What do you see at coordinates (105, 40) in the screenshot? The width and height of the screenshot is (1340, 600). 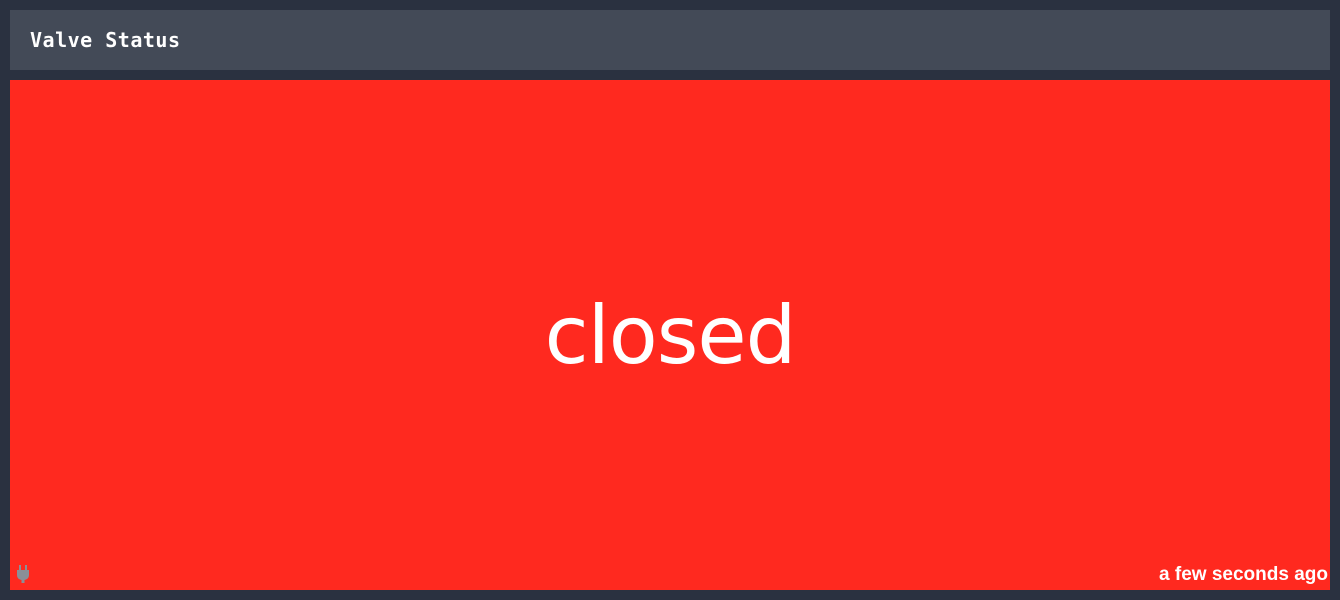 I see `widget-title: Valve Status` at bounding box center [105, 40].